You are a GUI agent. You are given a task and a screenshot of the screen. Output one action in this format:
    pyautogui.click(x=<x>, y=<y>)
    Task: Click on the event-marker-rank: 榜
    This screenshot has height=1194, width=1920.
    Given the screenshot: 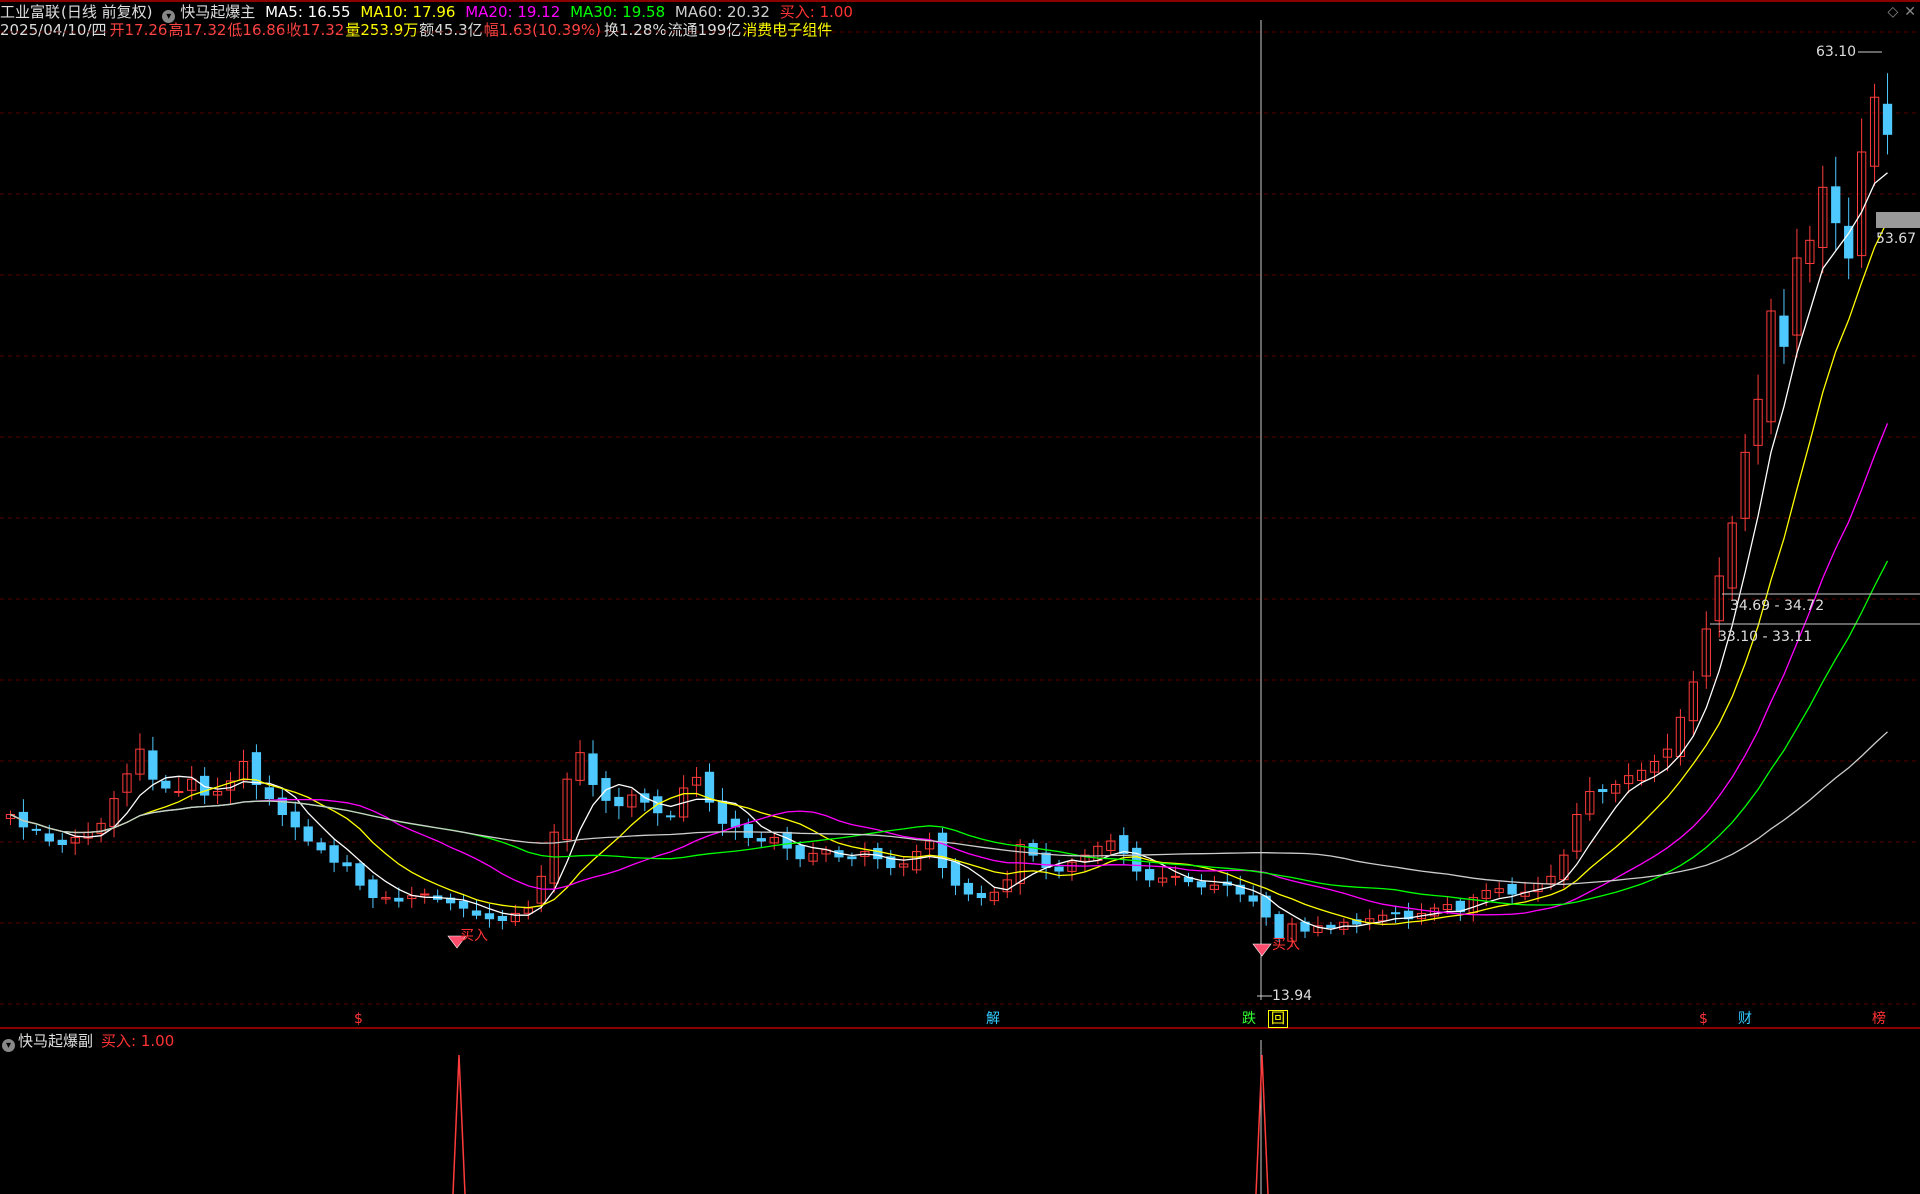 What is the action you would take?
    pyautogui.click(x=1879, y=1019)
    